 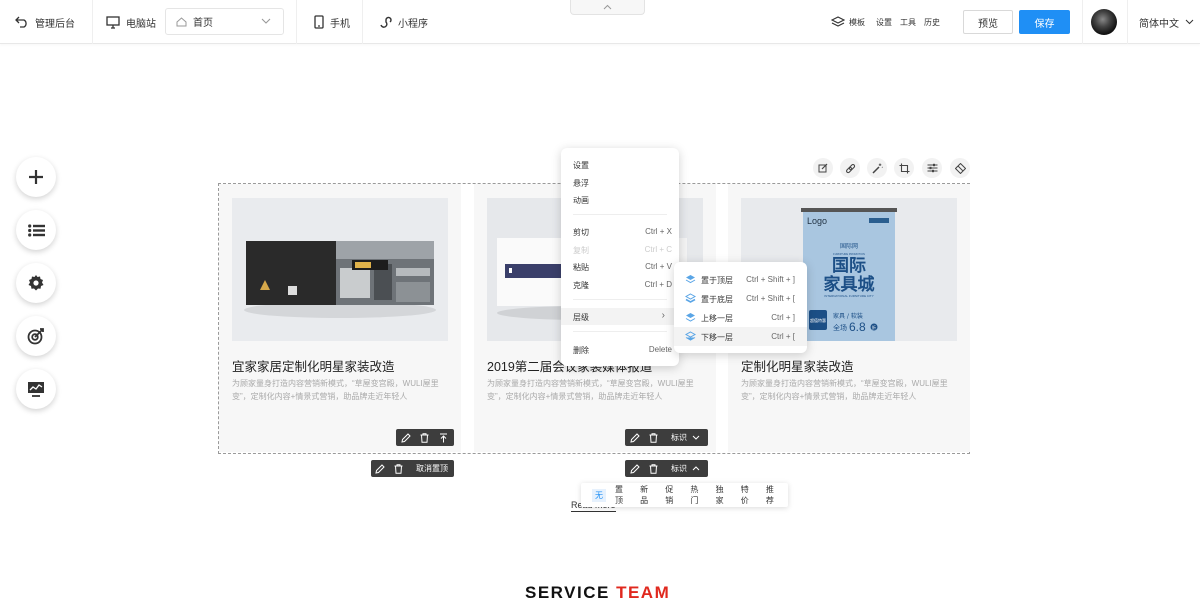 What do you see at coordinates (620, 199) in the screenshot?
I see `menu-item-animation: 动画` at bounding box center [620, 199].